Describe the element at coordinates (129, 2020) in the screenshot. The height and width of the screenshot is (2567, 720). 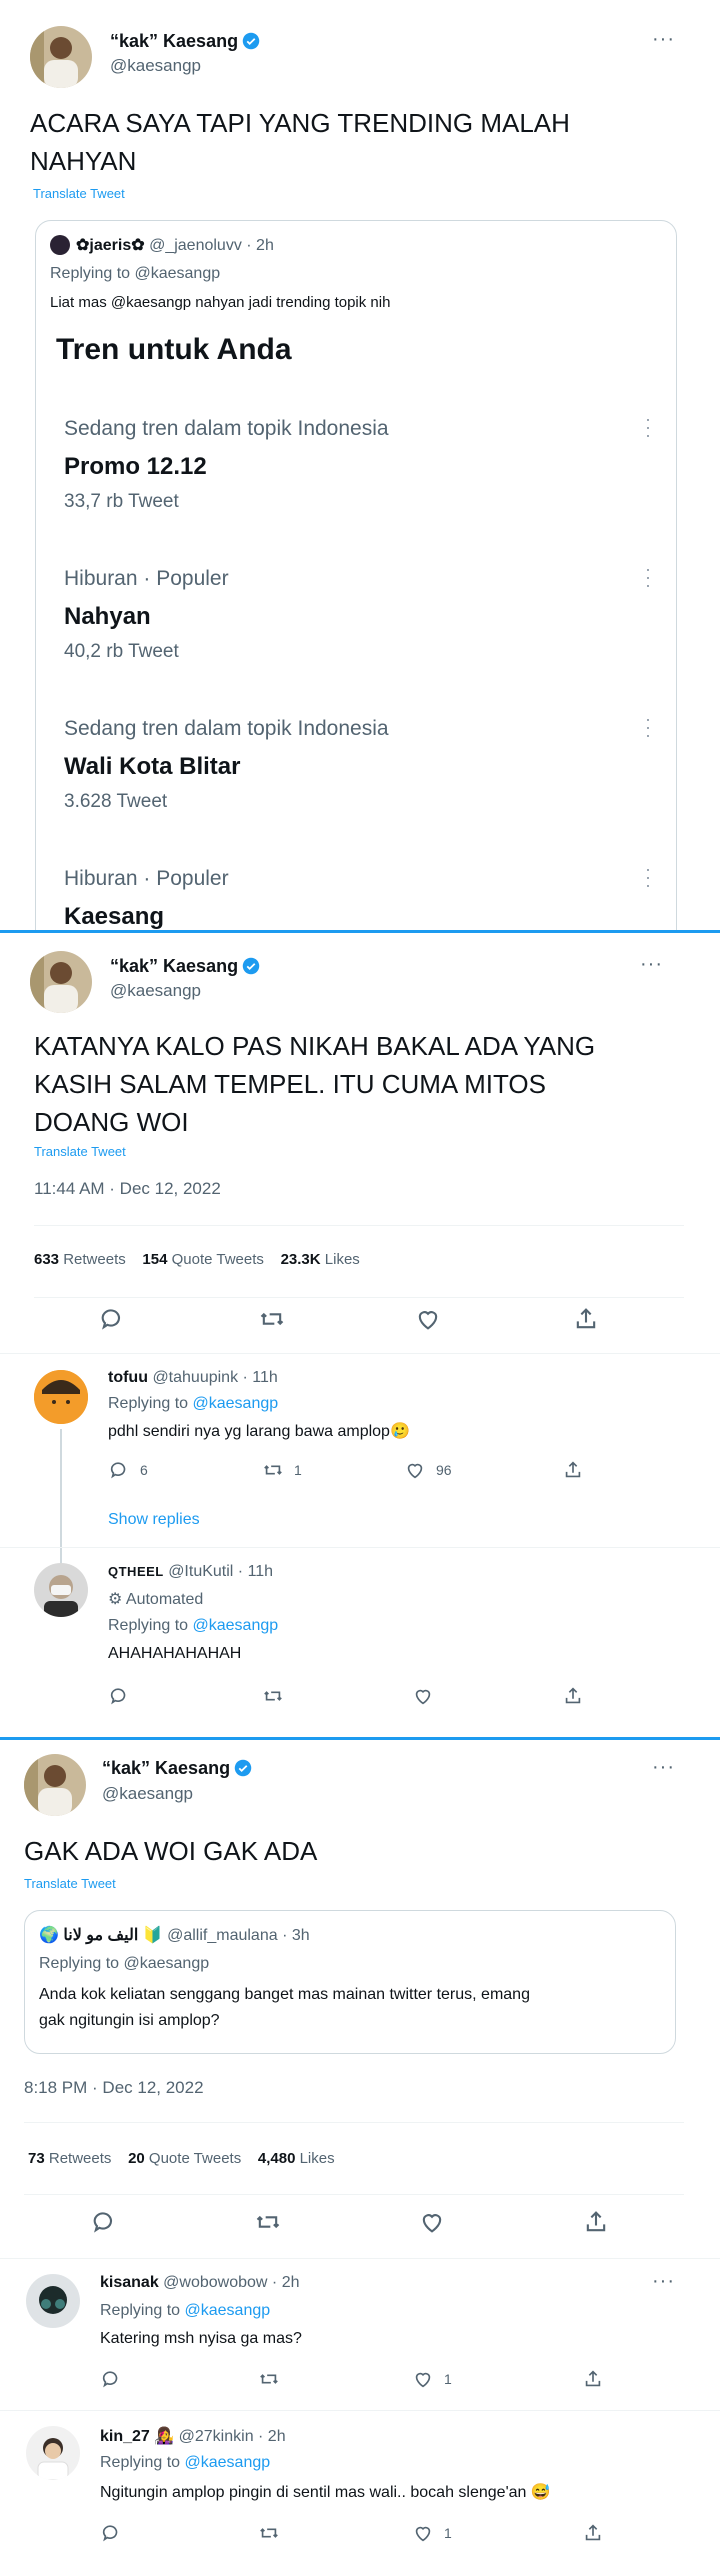
I see `quote-text-line: gak ngitungin isi amplop?` at that location.